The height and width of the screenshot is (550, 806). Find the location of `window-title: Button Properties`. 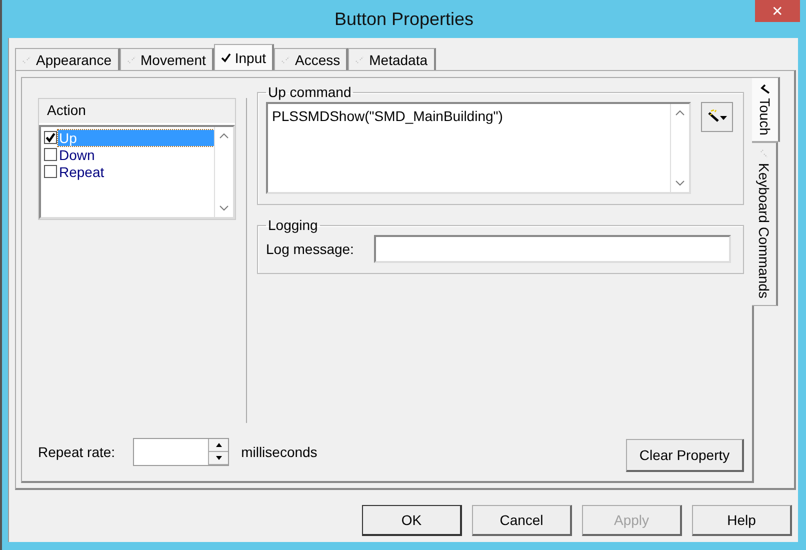

window-title: Button Properties is located at coordinates (404, 19).